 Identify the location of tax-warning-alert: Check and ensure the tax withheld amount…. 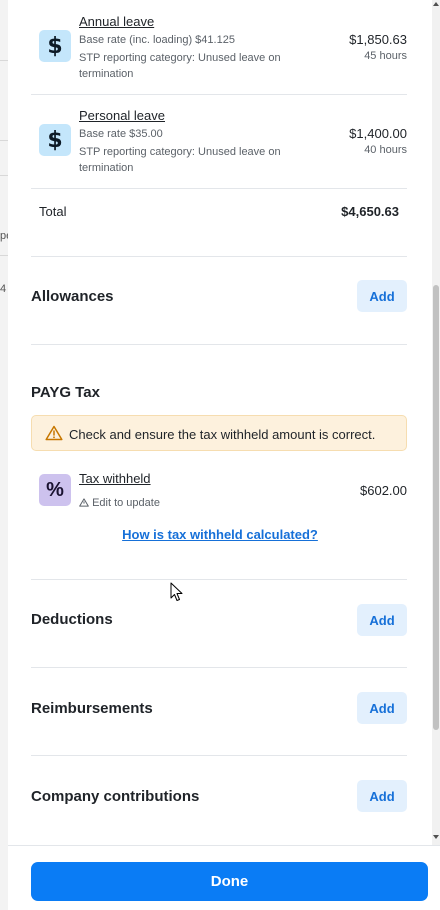
(219, 433).